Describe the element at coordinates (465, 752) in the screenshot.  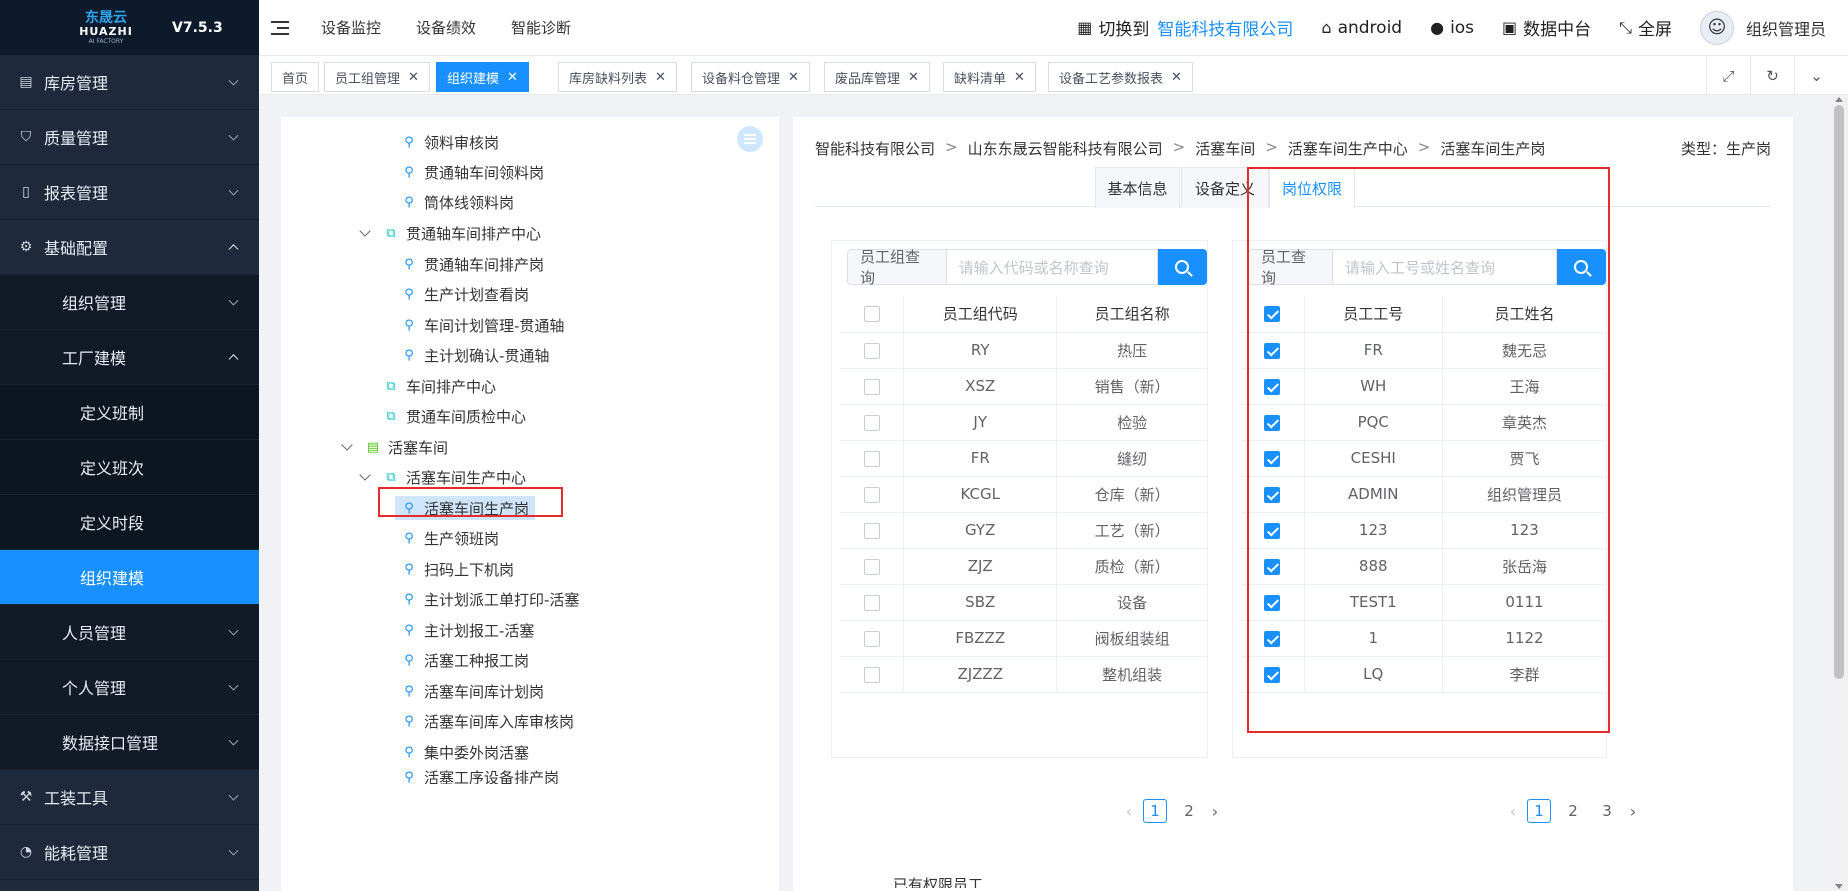
I see `tree-node: ⚲ 集中委外岗活塞` at that location.